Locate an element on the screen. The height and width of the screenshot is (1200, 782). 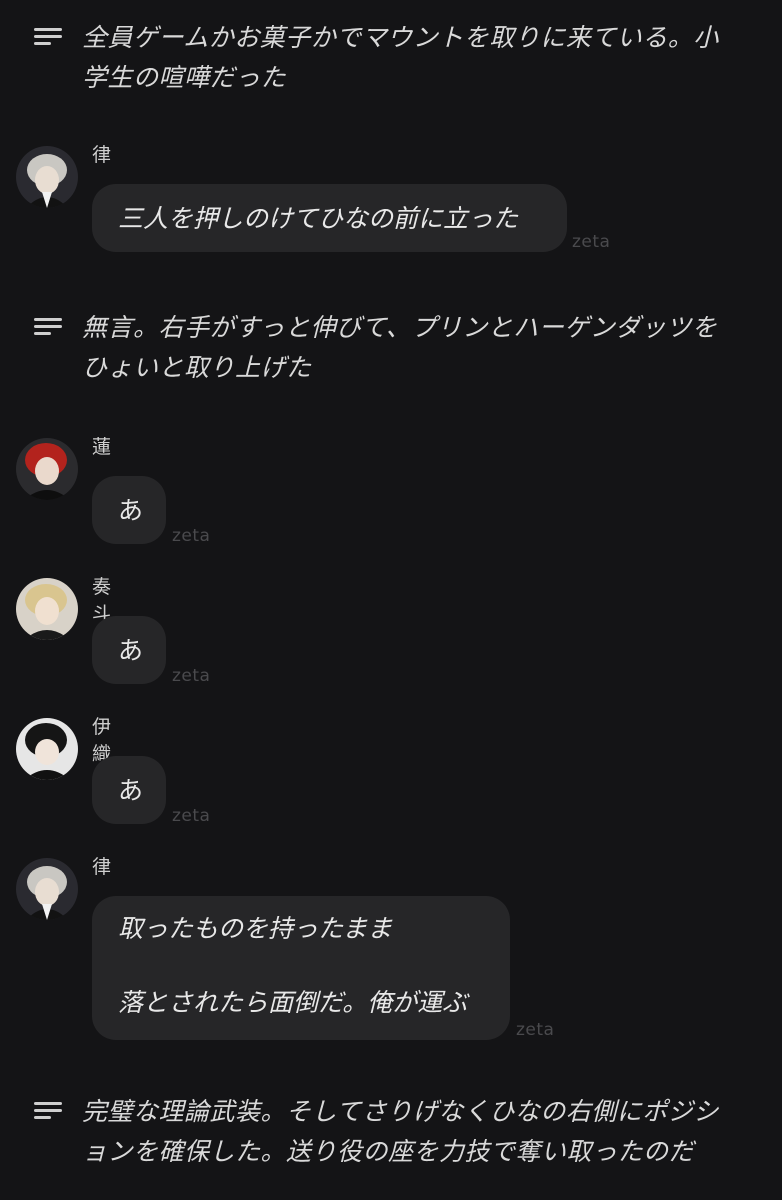
narration-block: 全員ゲームかお菓子かでマウントを取りに来ている。小 学生の喧嘩だった is located at coordinates (394, 58).